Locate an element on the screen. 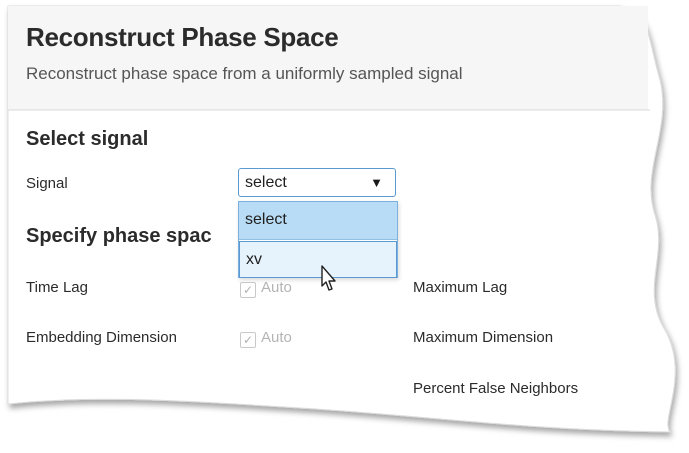 Image resolution: width=689 pixels, height=453 pixels. dropdown-option-select: select is located at coordinates (318, 221).